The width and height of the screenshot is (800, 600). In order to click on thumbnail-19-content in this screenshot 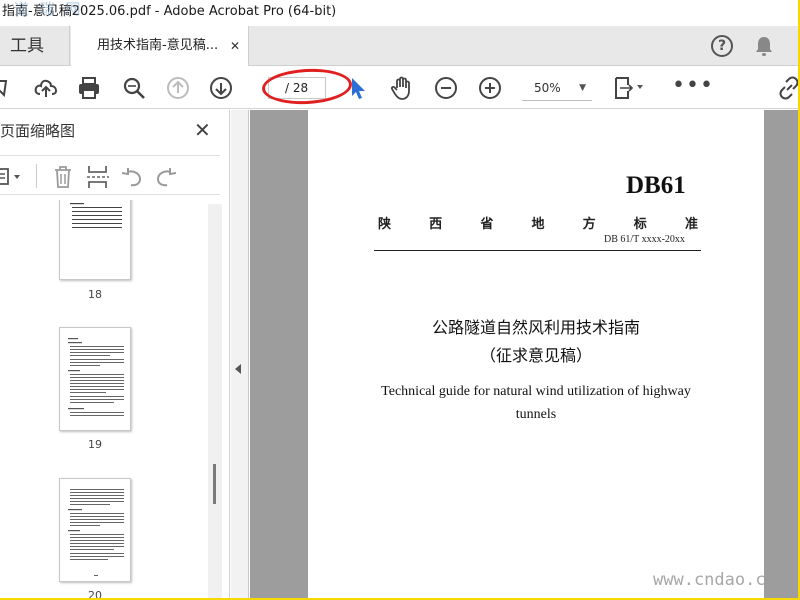, I will do `click(96, 377)`.